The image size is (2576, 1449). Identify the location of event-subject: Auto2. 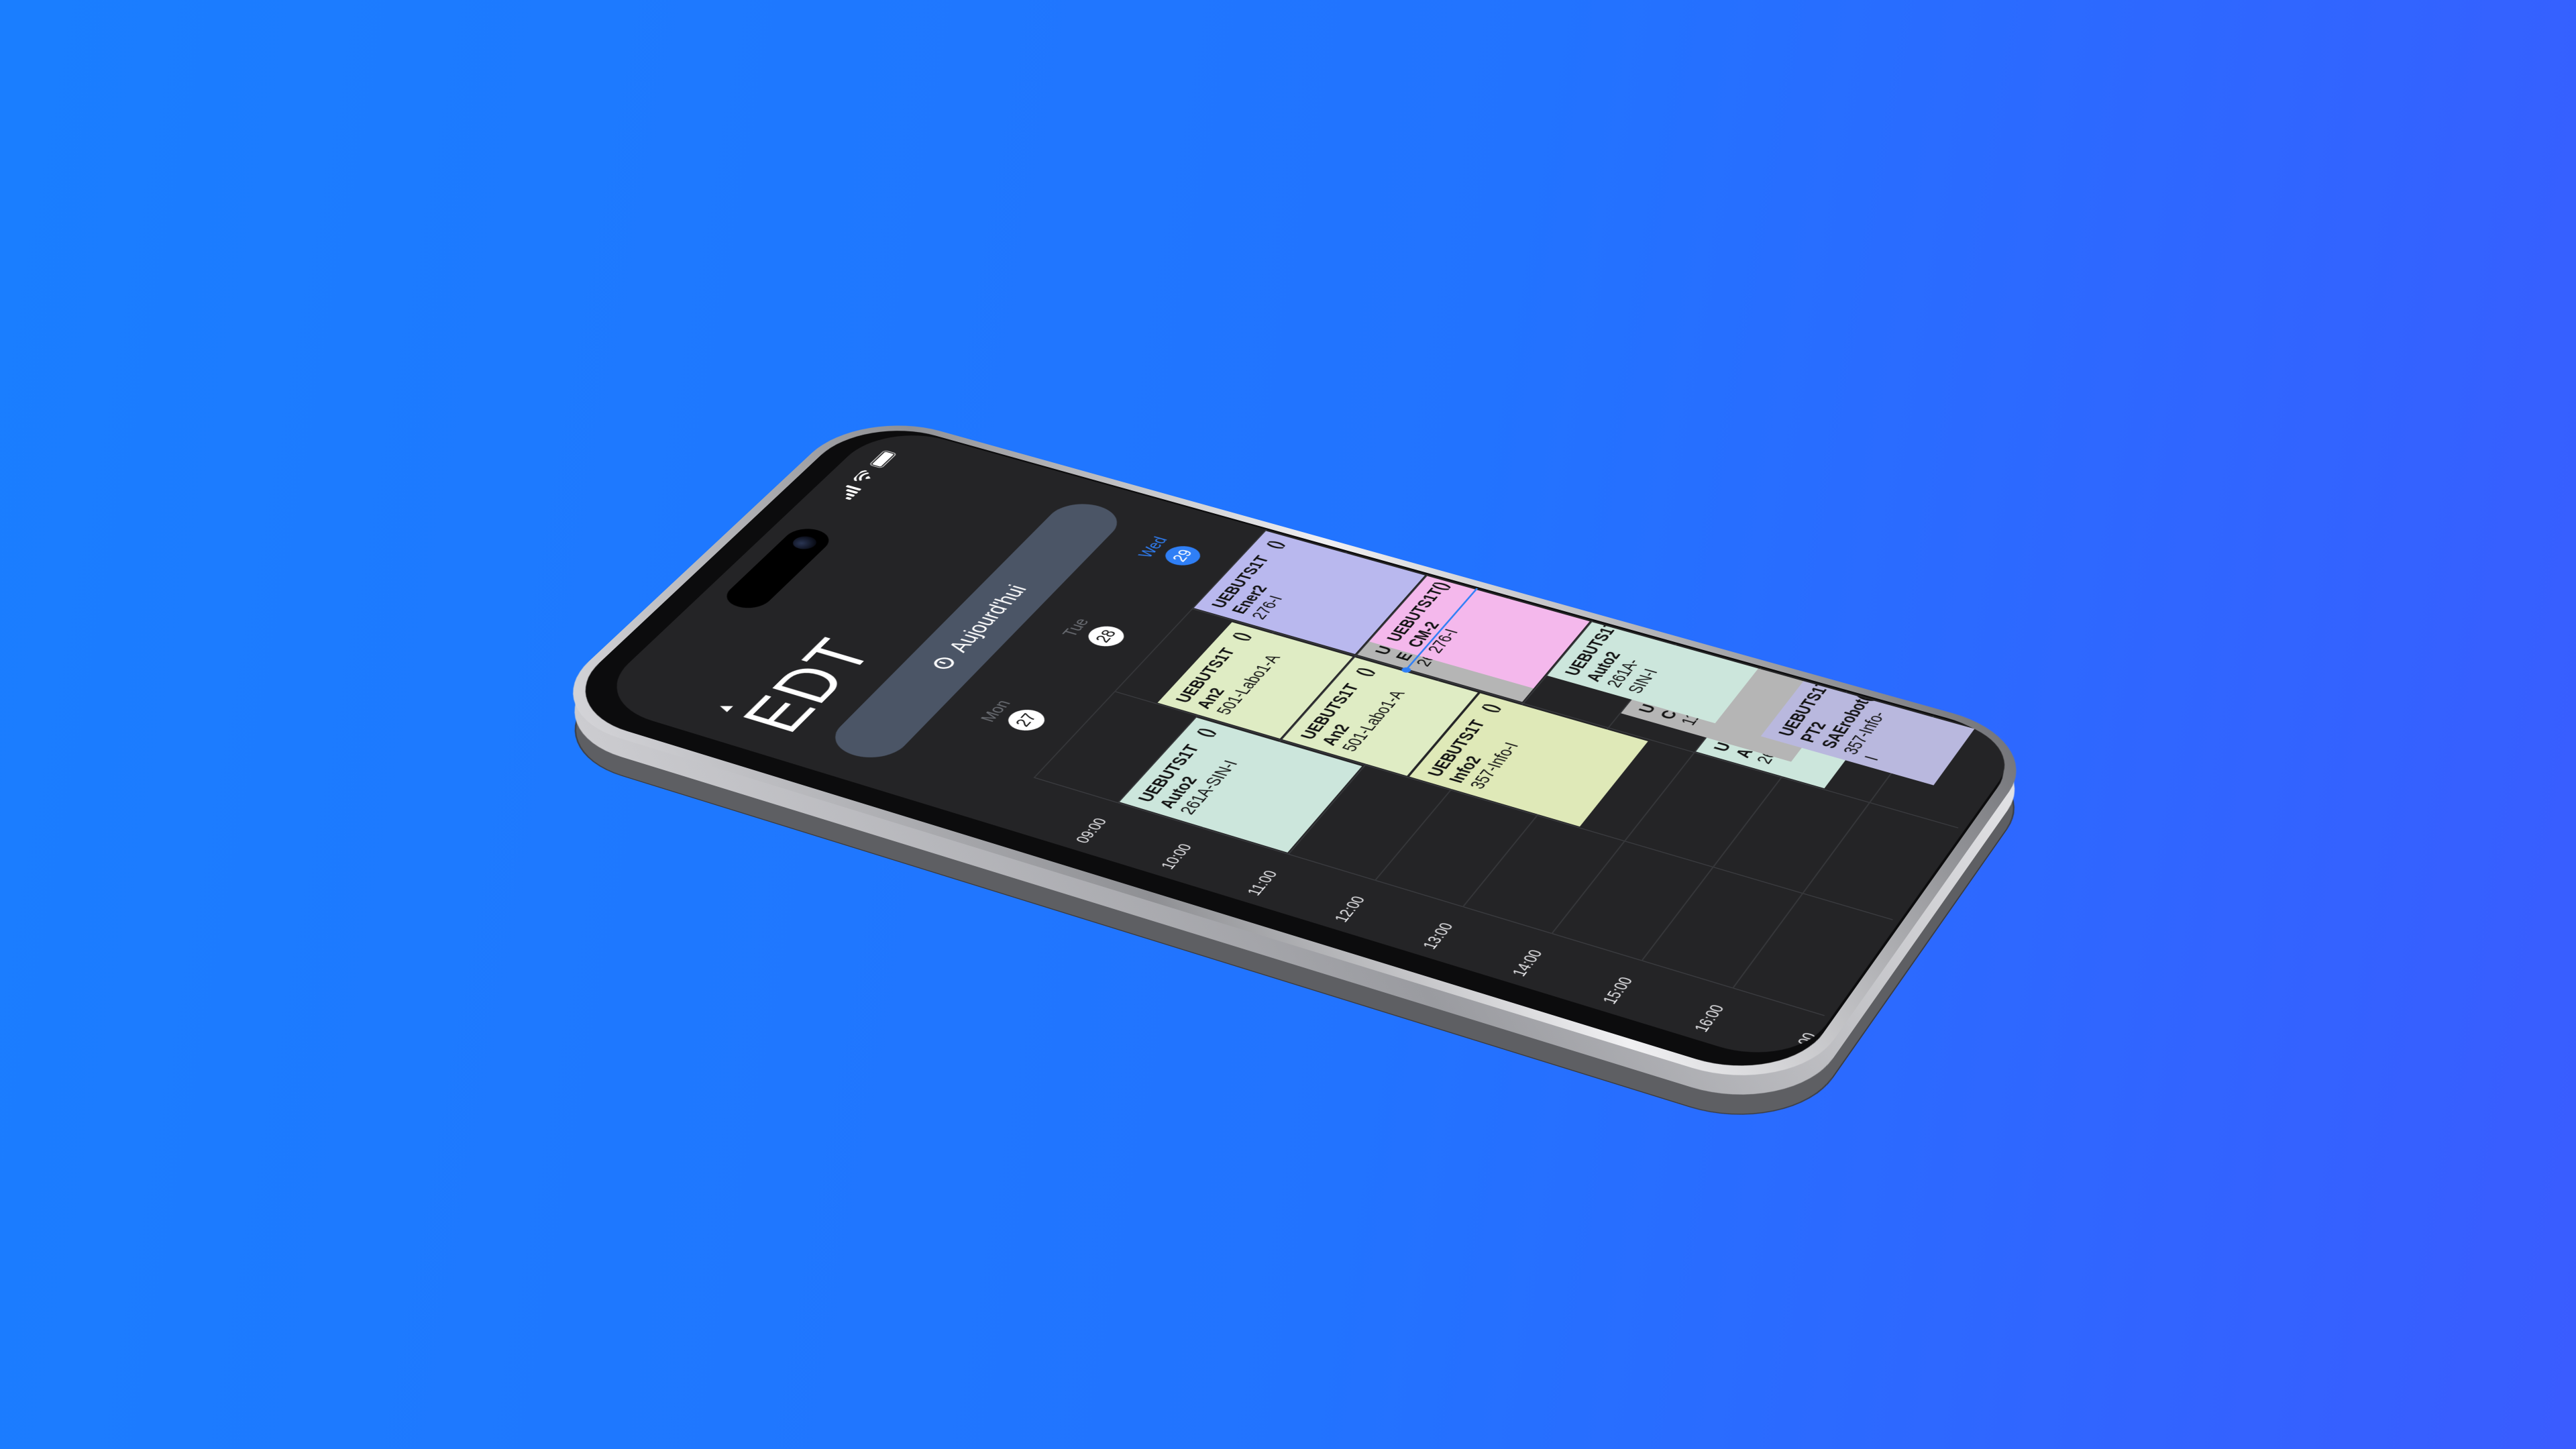
(1178, 792).